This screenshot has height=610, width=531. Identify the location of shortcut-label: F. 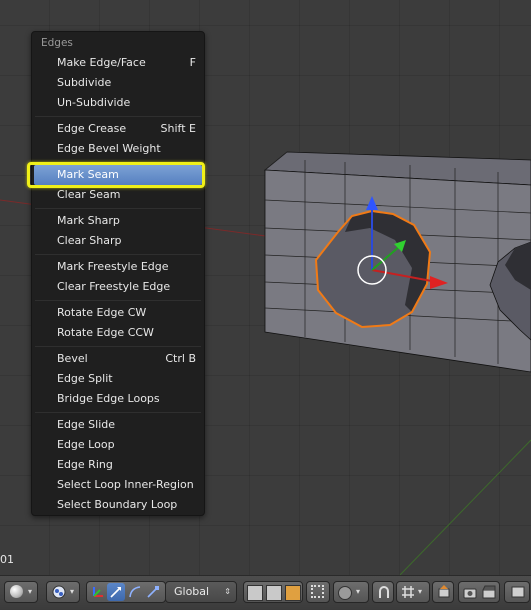
(192, 62).